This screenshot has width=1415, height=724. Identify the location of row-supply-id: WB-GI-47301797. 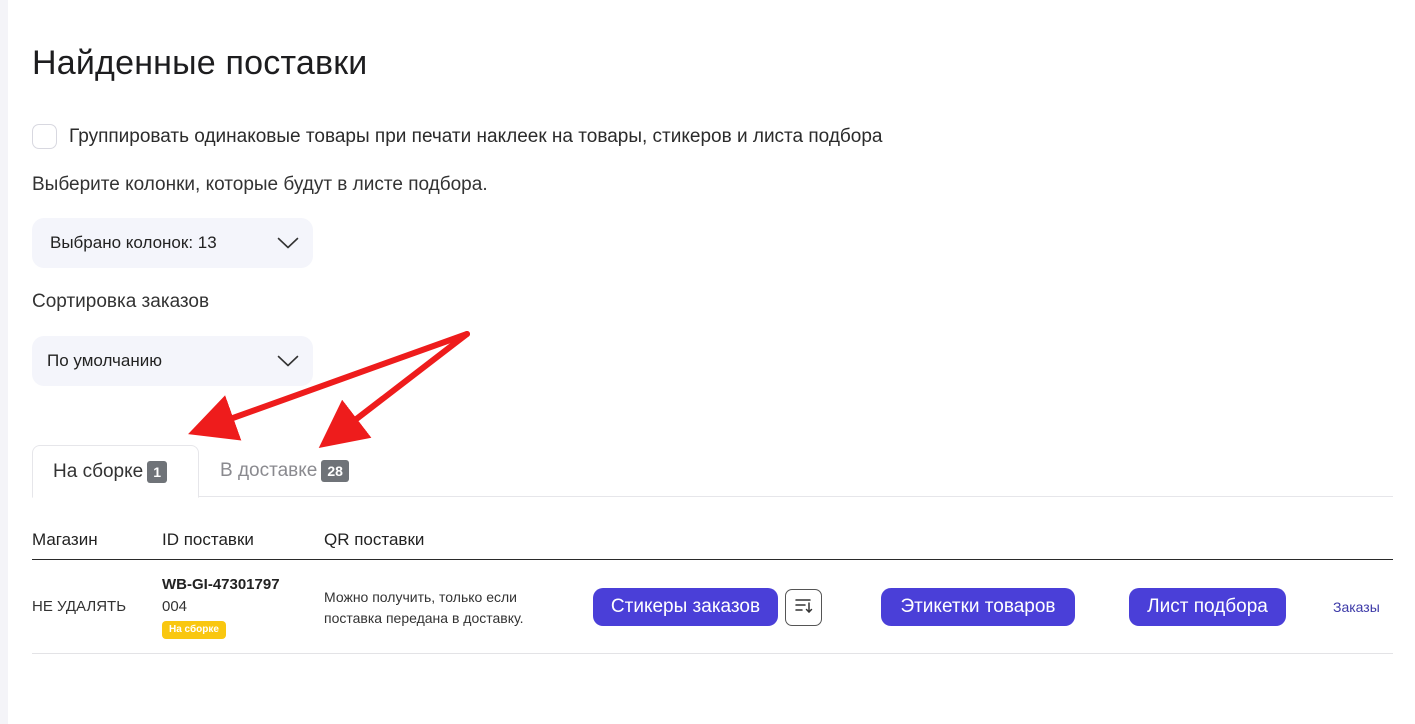
(221, 584).